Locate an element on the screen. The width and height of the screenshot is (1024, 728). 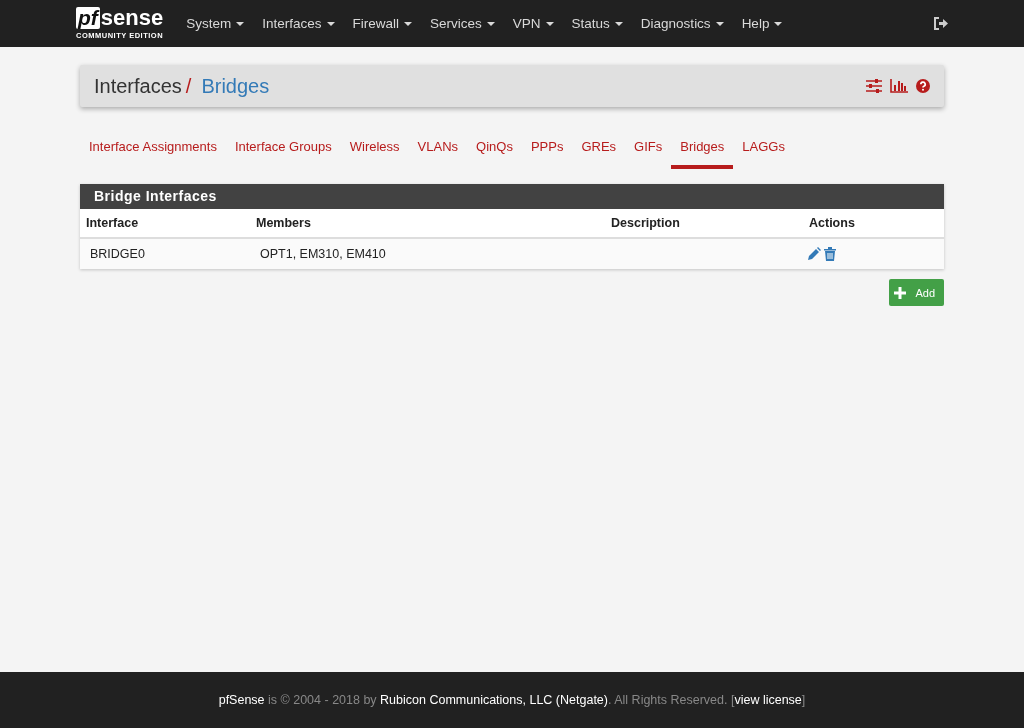
tab: QinQs is located at coordinates (494, 150).